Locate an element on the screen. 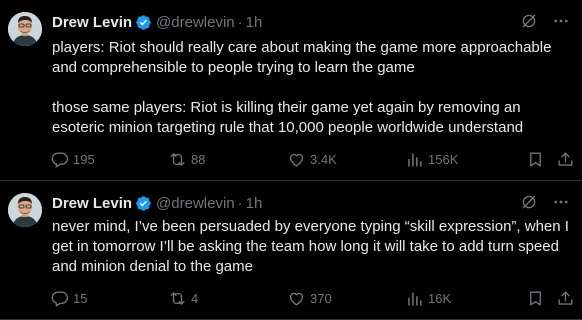 The width and height of the screenshot is (582, 320). reply-button: 15 is located at coordinates (68, 298).